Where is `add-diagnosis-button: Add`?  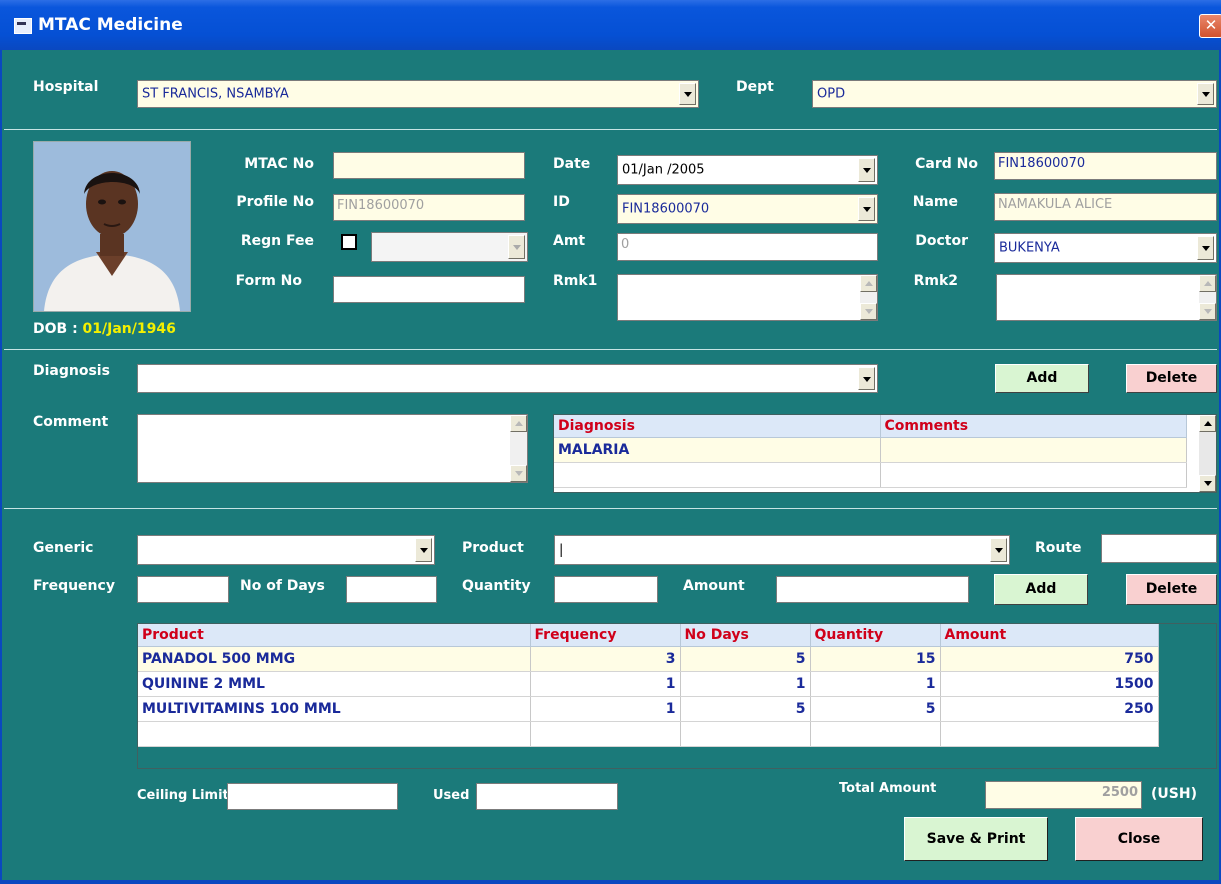 add-diagnosis-button: Add is located at coordinates (1042, 378).